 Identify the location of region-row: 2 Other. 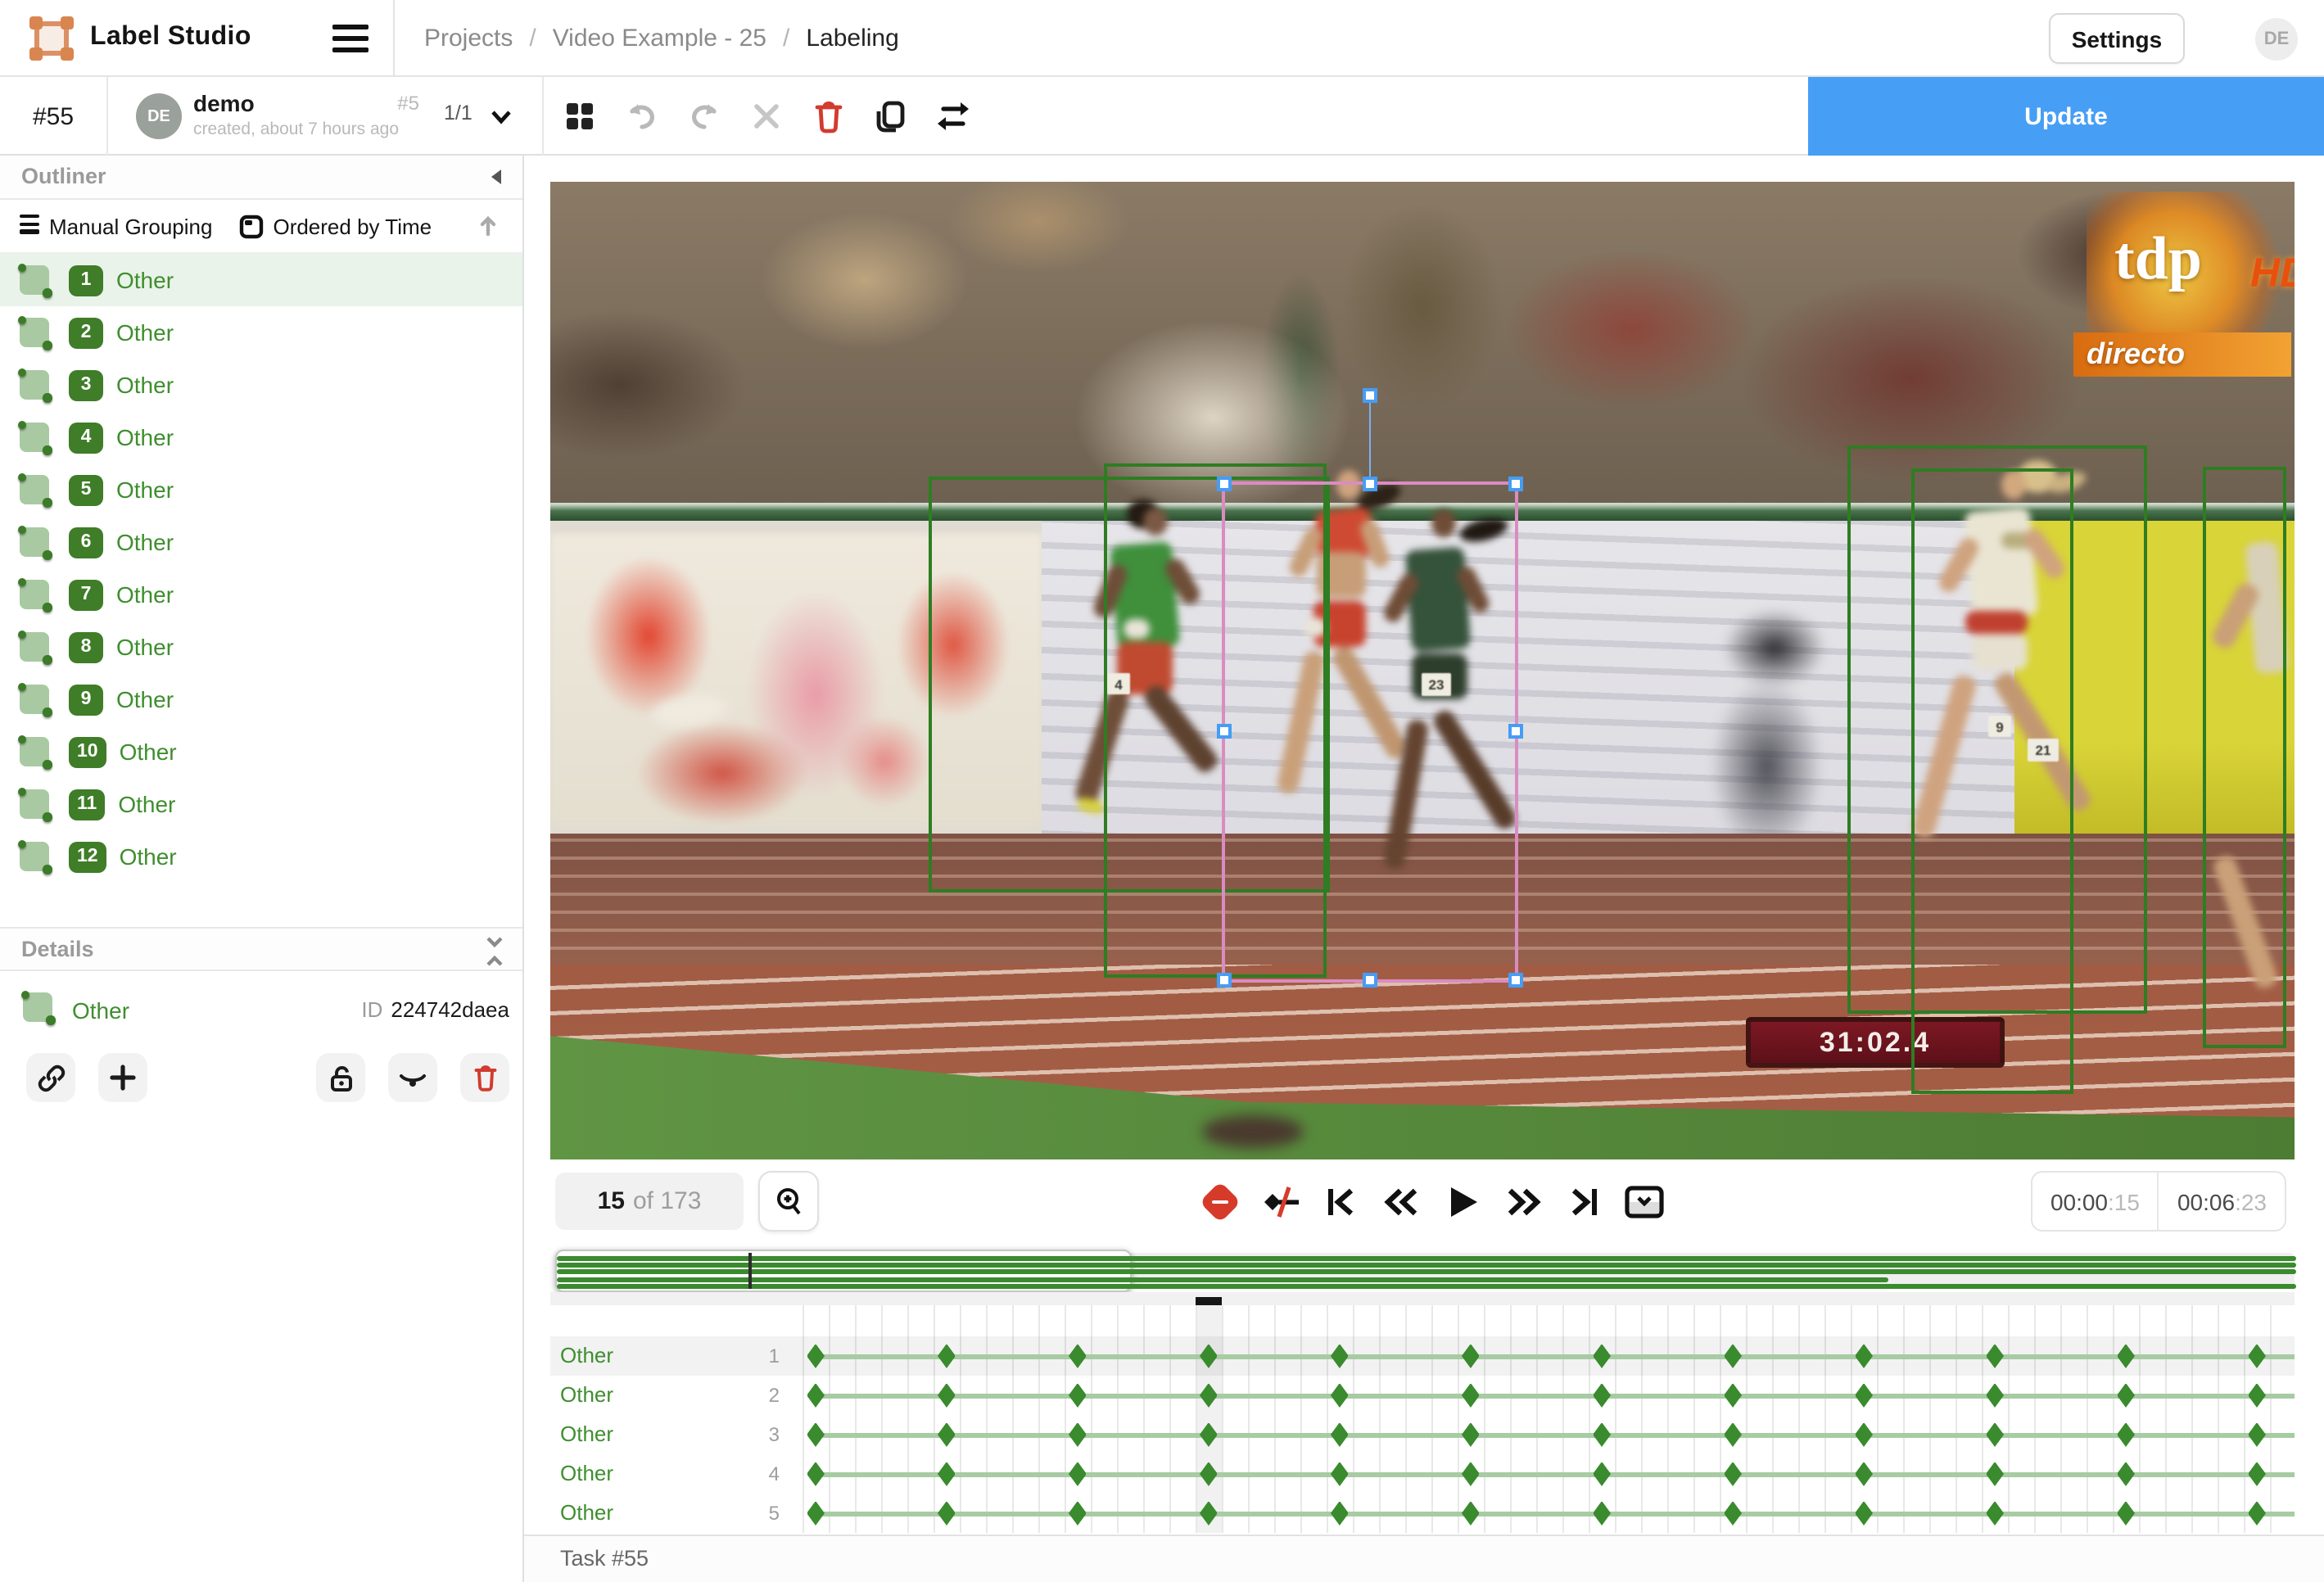
(261, 332).